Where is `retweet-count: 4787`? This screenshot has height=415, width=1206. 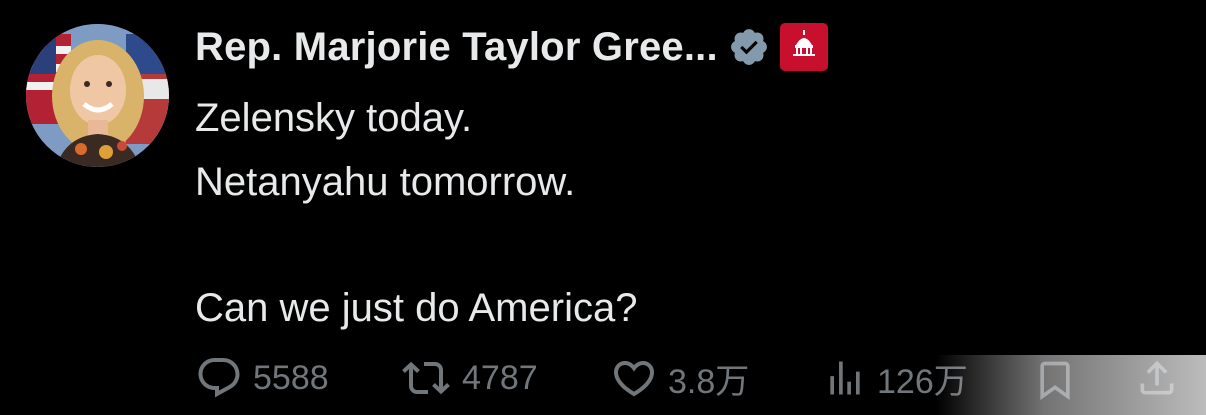
retweet-count: 4787 is located at coordinates (500, 377).